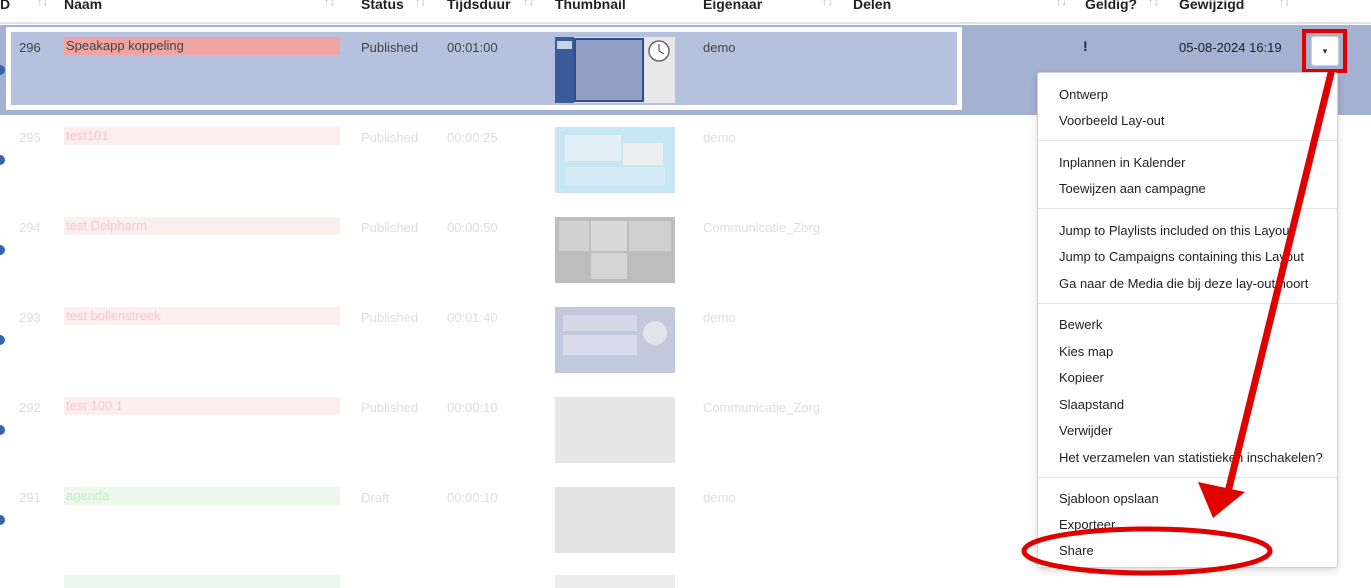 This screenshot has width=1371, height=588. Describe the element at coordinates (1181, 256) in the screenshot. I see `menu-item-jump-campaigns: Jump to Campaigns containing this Layout` at that location.